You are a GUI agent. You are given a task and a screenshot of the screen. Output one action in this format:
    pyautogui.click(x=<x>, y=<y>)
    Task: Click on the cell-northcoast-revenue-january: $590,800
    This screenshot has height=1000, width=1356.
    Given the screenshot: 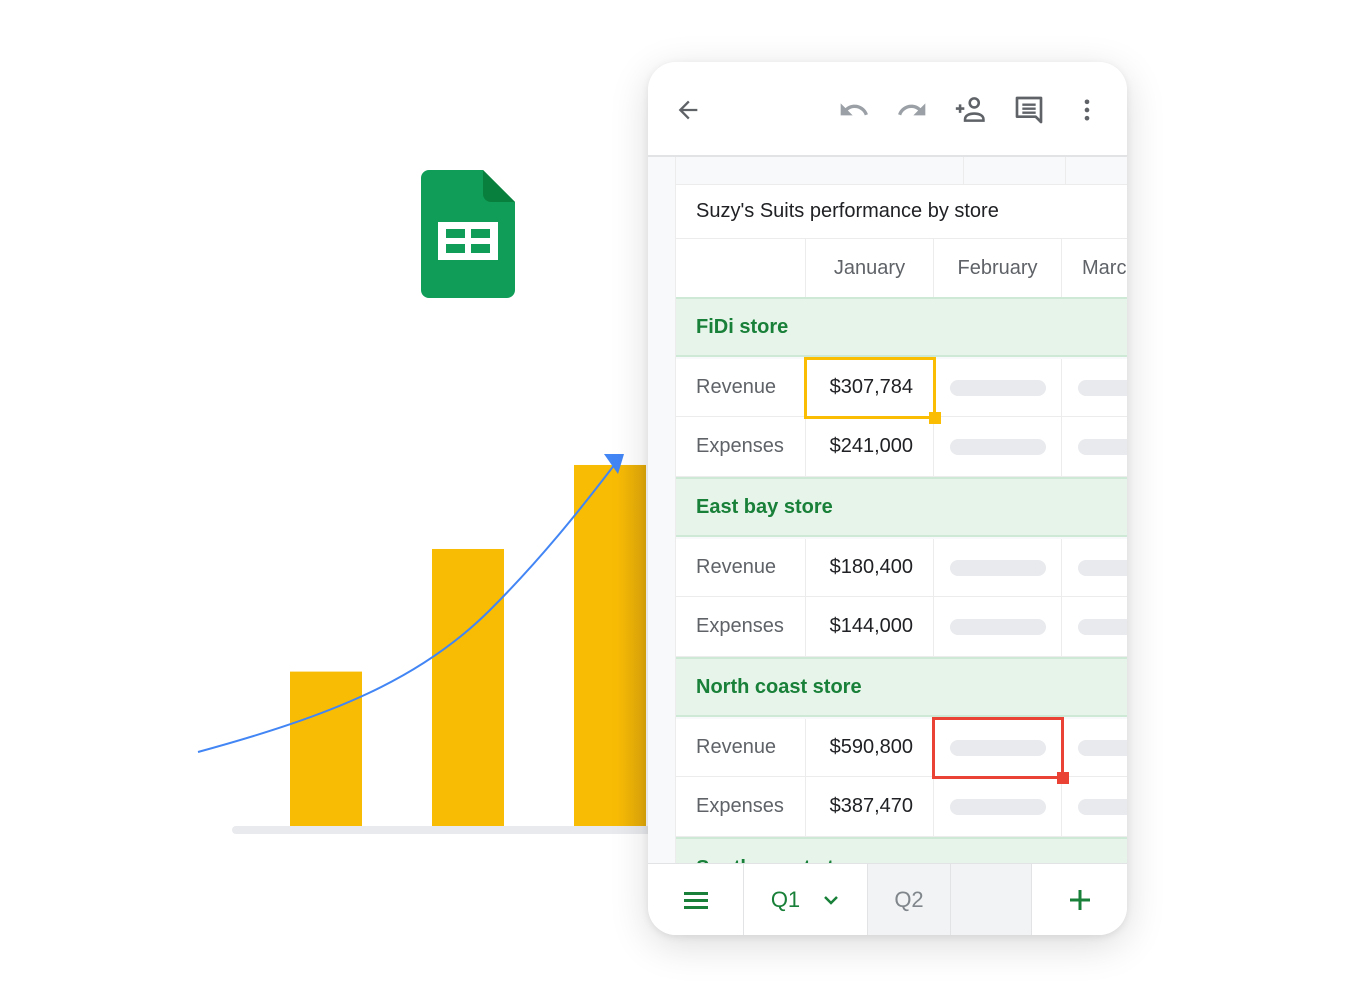 What is the action you would take?
    pyautogui.click(x=870, y=748)
    